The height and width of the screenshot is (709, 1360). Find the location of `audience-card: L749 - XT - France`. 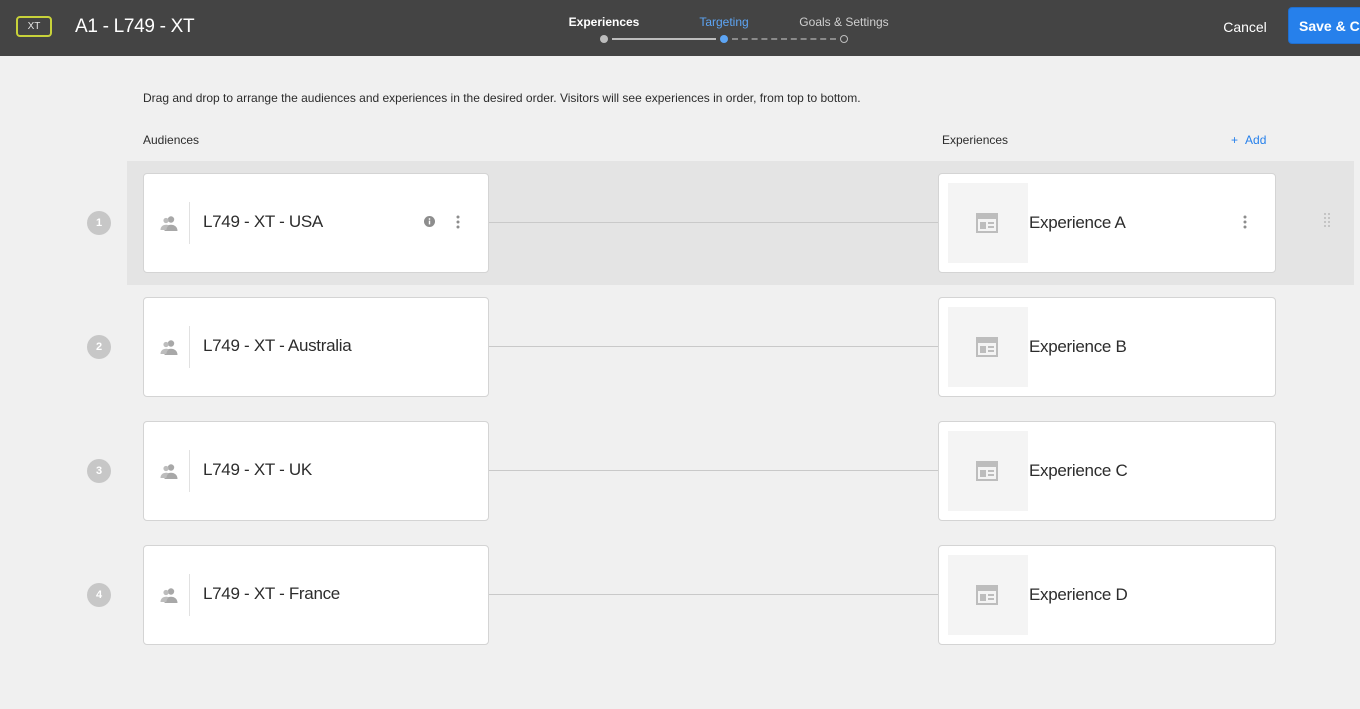

audience-card: L749 - XT - France is located at coordinates (316, 595).